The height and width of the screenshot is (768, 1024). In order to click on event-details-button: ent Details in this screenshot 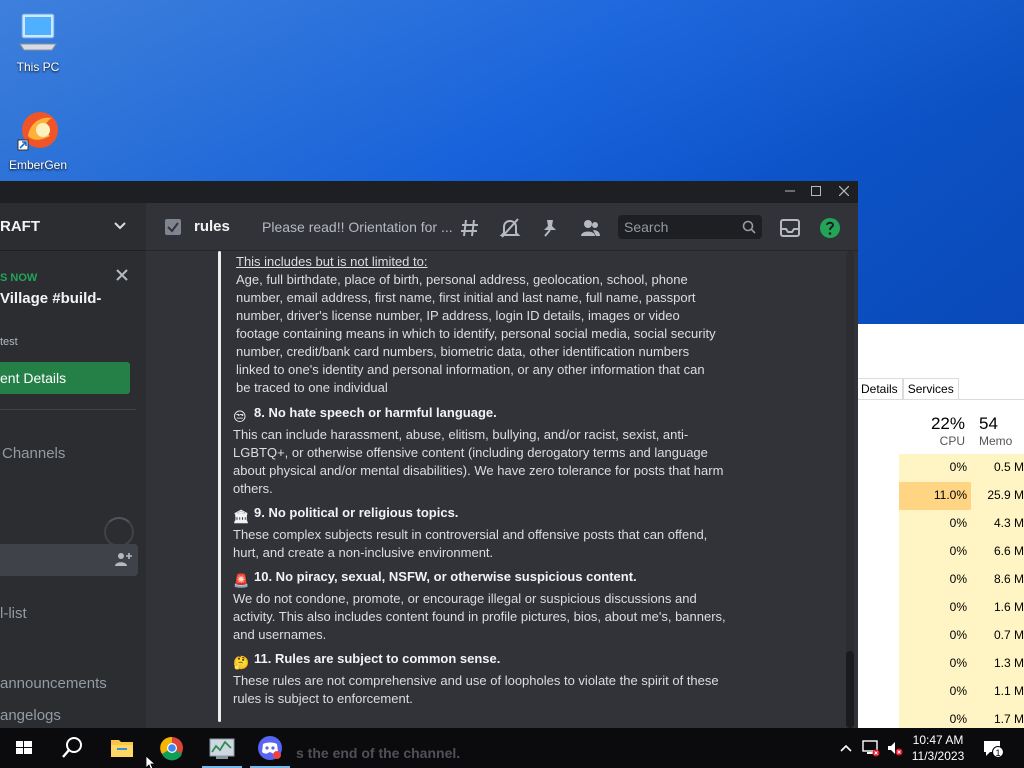, I will do `click(65, 378)`.